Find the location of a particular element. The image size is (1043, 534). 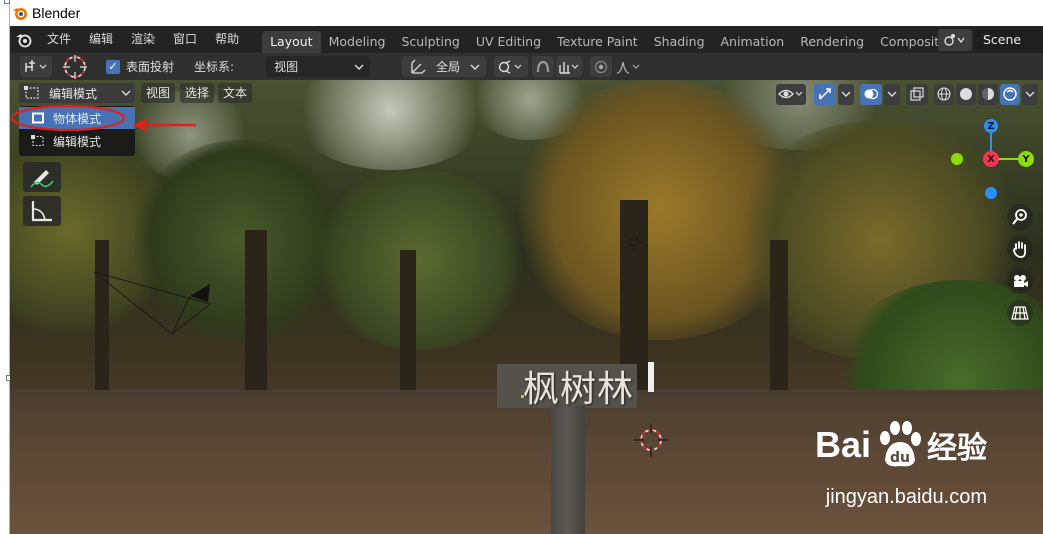

shading-dropdown is located at coordinates (1030, 94).